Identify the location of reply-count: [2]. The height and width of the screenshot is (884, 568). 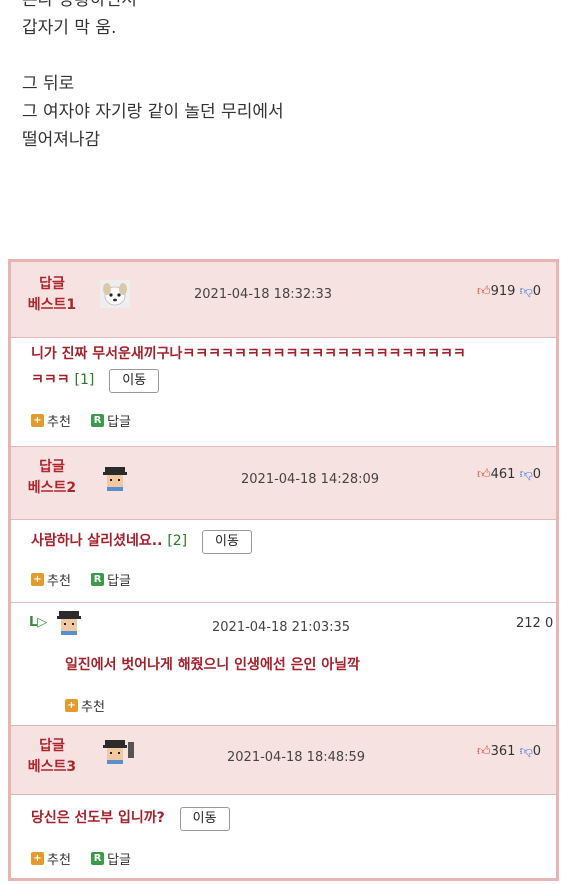
(177, 541).